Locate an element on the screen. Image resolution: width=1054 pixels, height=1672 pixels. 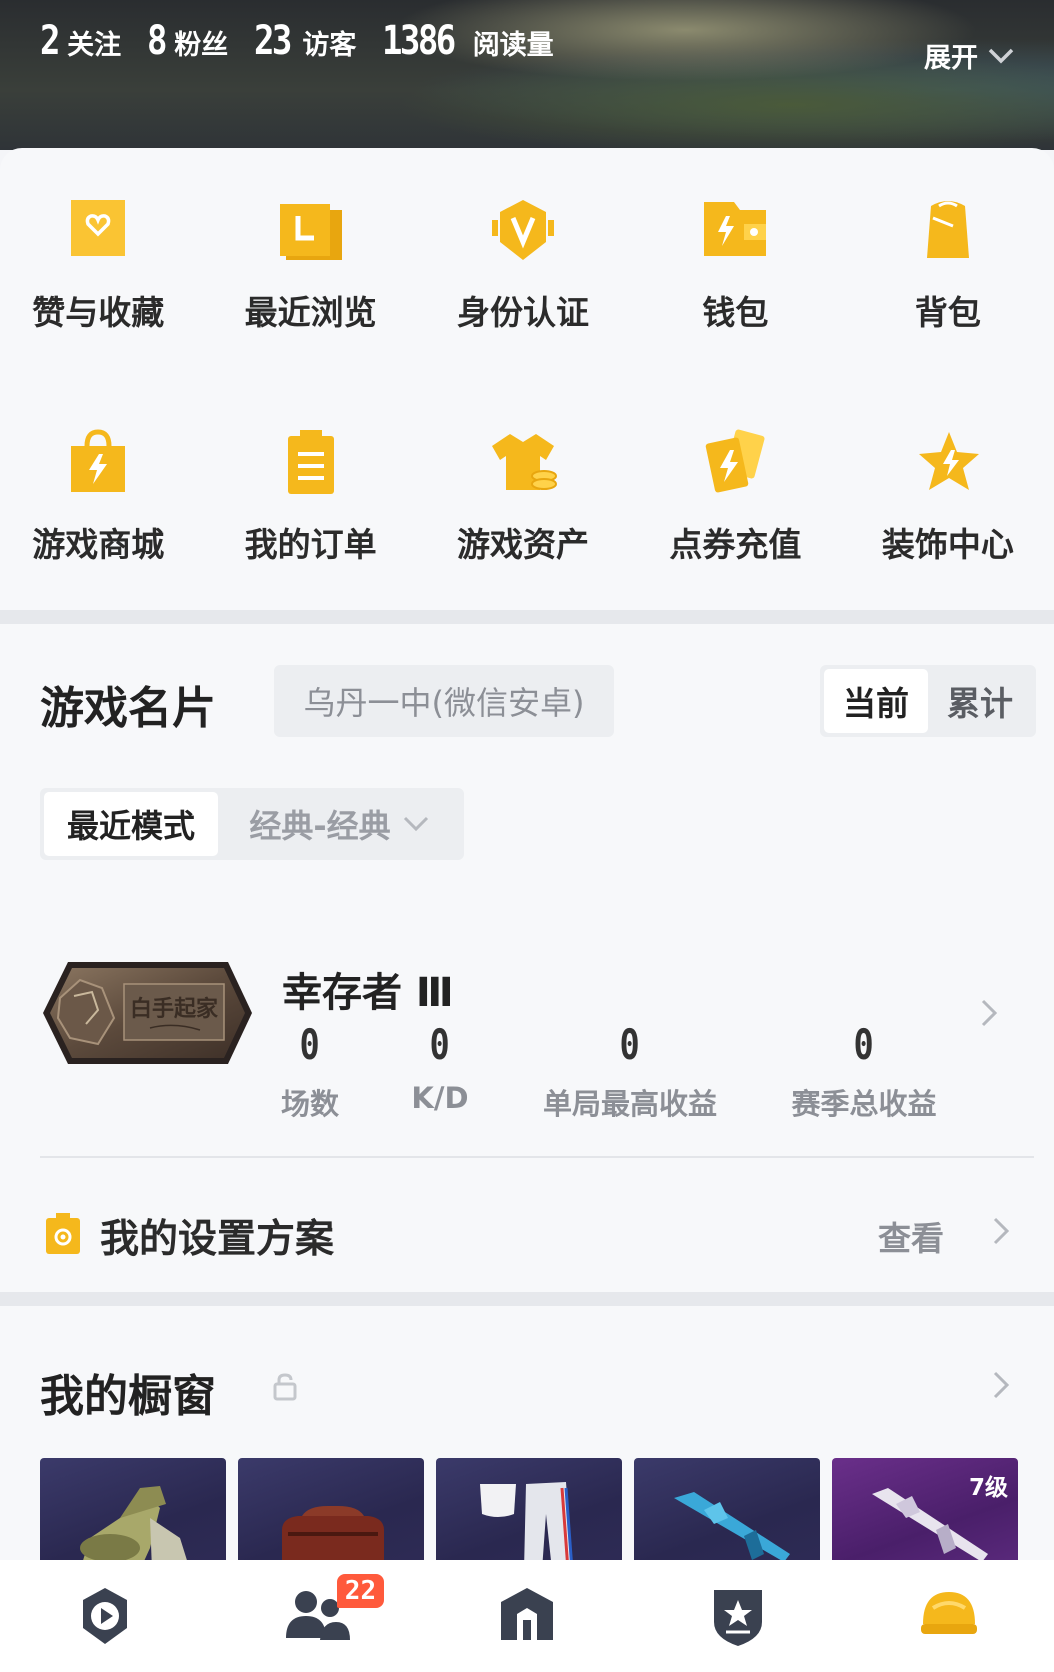
stat-label: 访客 is located at coordinates (329, 45).